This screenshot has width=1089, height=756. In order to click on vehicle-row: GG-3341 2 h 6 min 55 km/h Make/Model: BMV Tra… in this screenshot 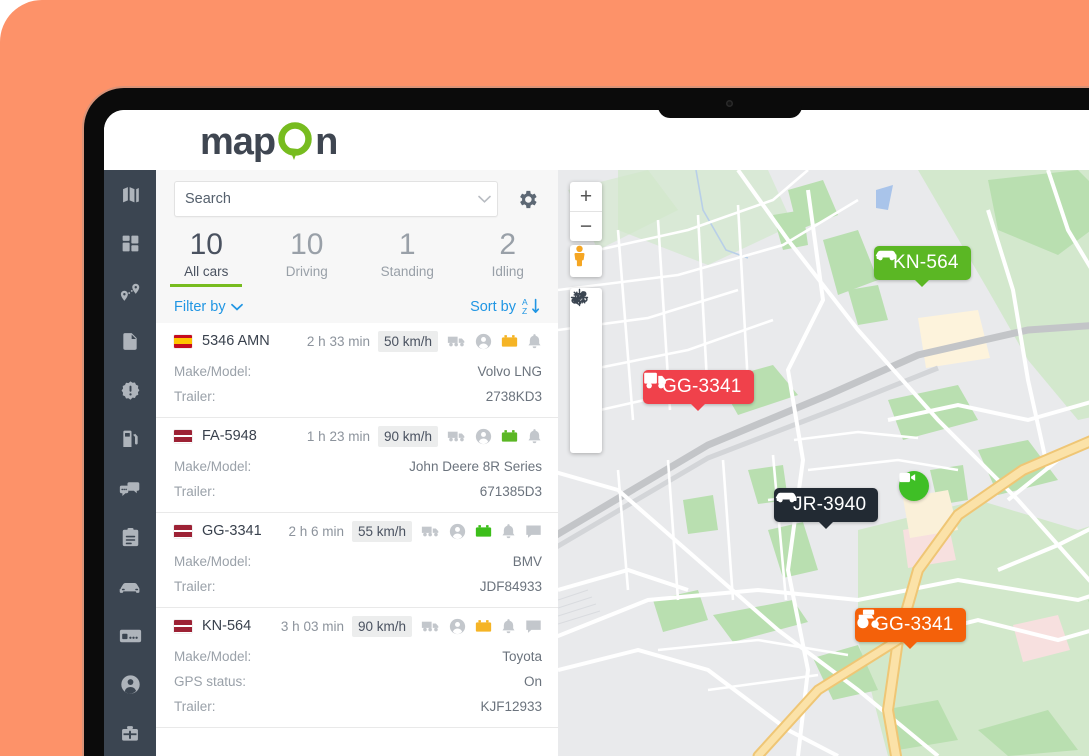, I will do `click(357, 560)`.